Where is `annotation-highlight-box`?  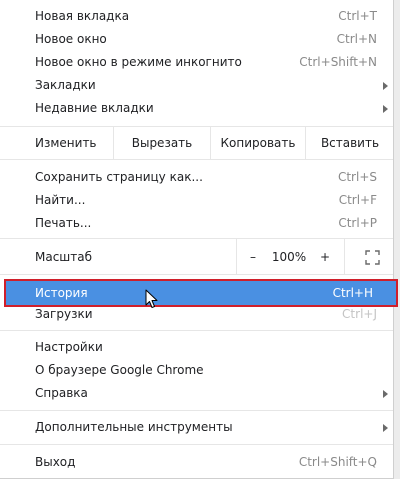 annotation-highlight-box is located at coordinates (201, 293).